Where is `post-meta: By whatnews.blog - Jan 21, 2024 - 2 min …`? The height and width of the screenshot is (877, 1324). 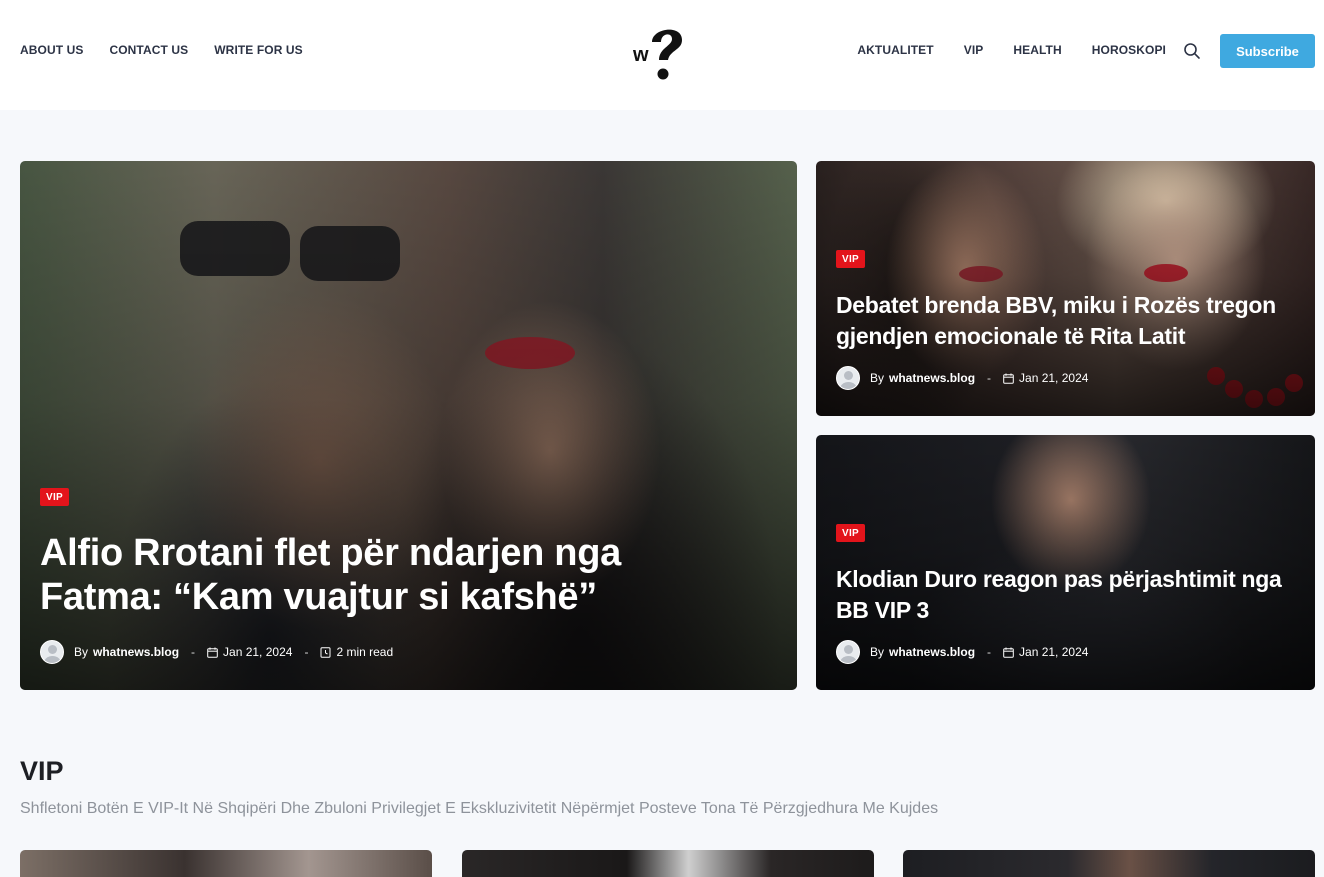 post-meta: By whatnews.blog - Jan 21, 2024 - 2 min … is located at coordinates (216, 652).